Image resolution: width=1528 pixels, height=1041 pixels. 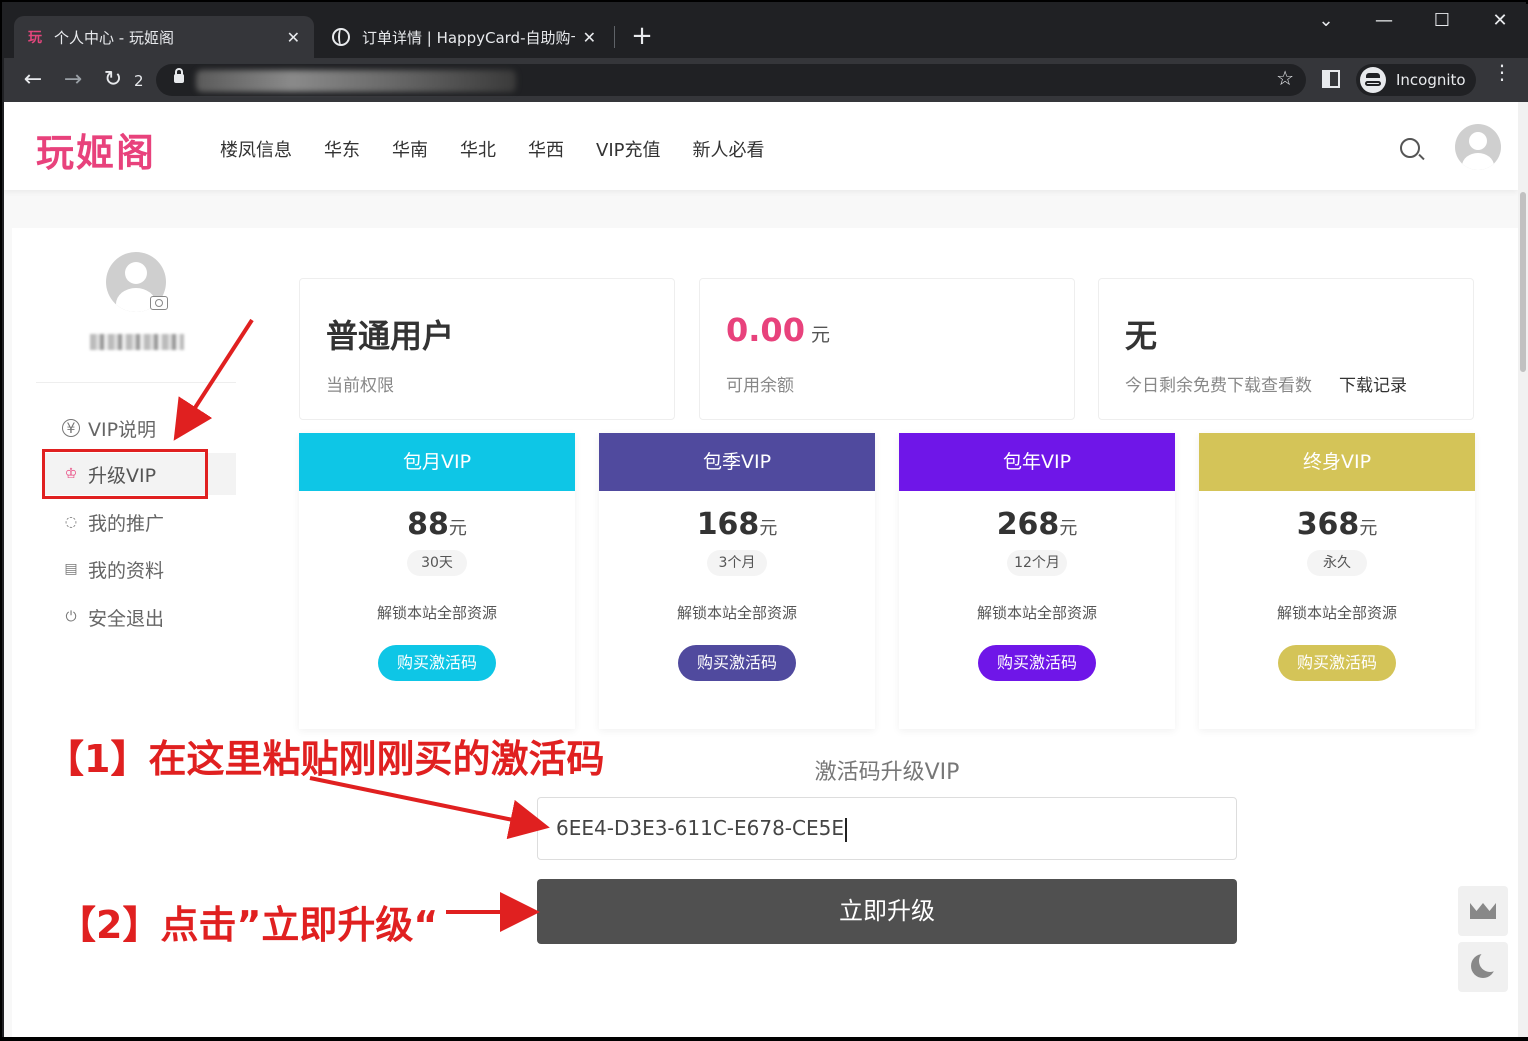 What do you see at coordinates (468, 37) in the screenshot?
I see `tab-title: 订单详情 | HappyCard-自助购卡` at bounding box center [468, 37].